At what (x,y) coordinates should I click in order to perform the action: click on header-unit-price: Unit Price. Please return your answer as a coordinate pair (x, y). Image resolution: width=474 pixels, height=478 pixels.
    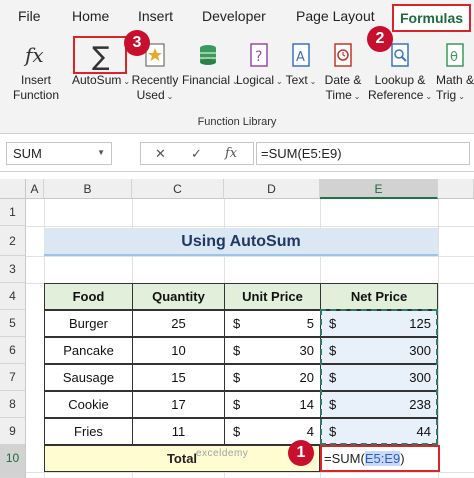
    Looking at the image, I should click on (272, 296).